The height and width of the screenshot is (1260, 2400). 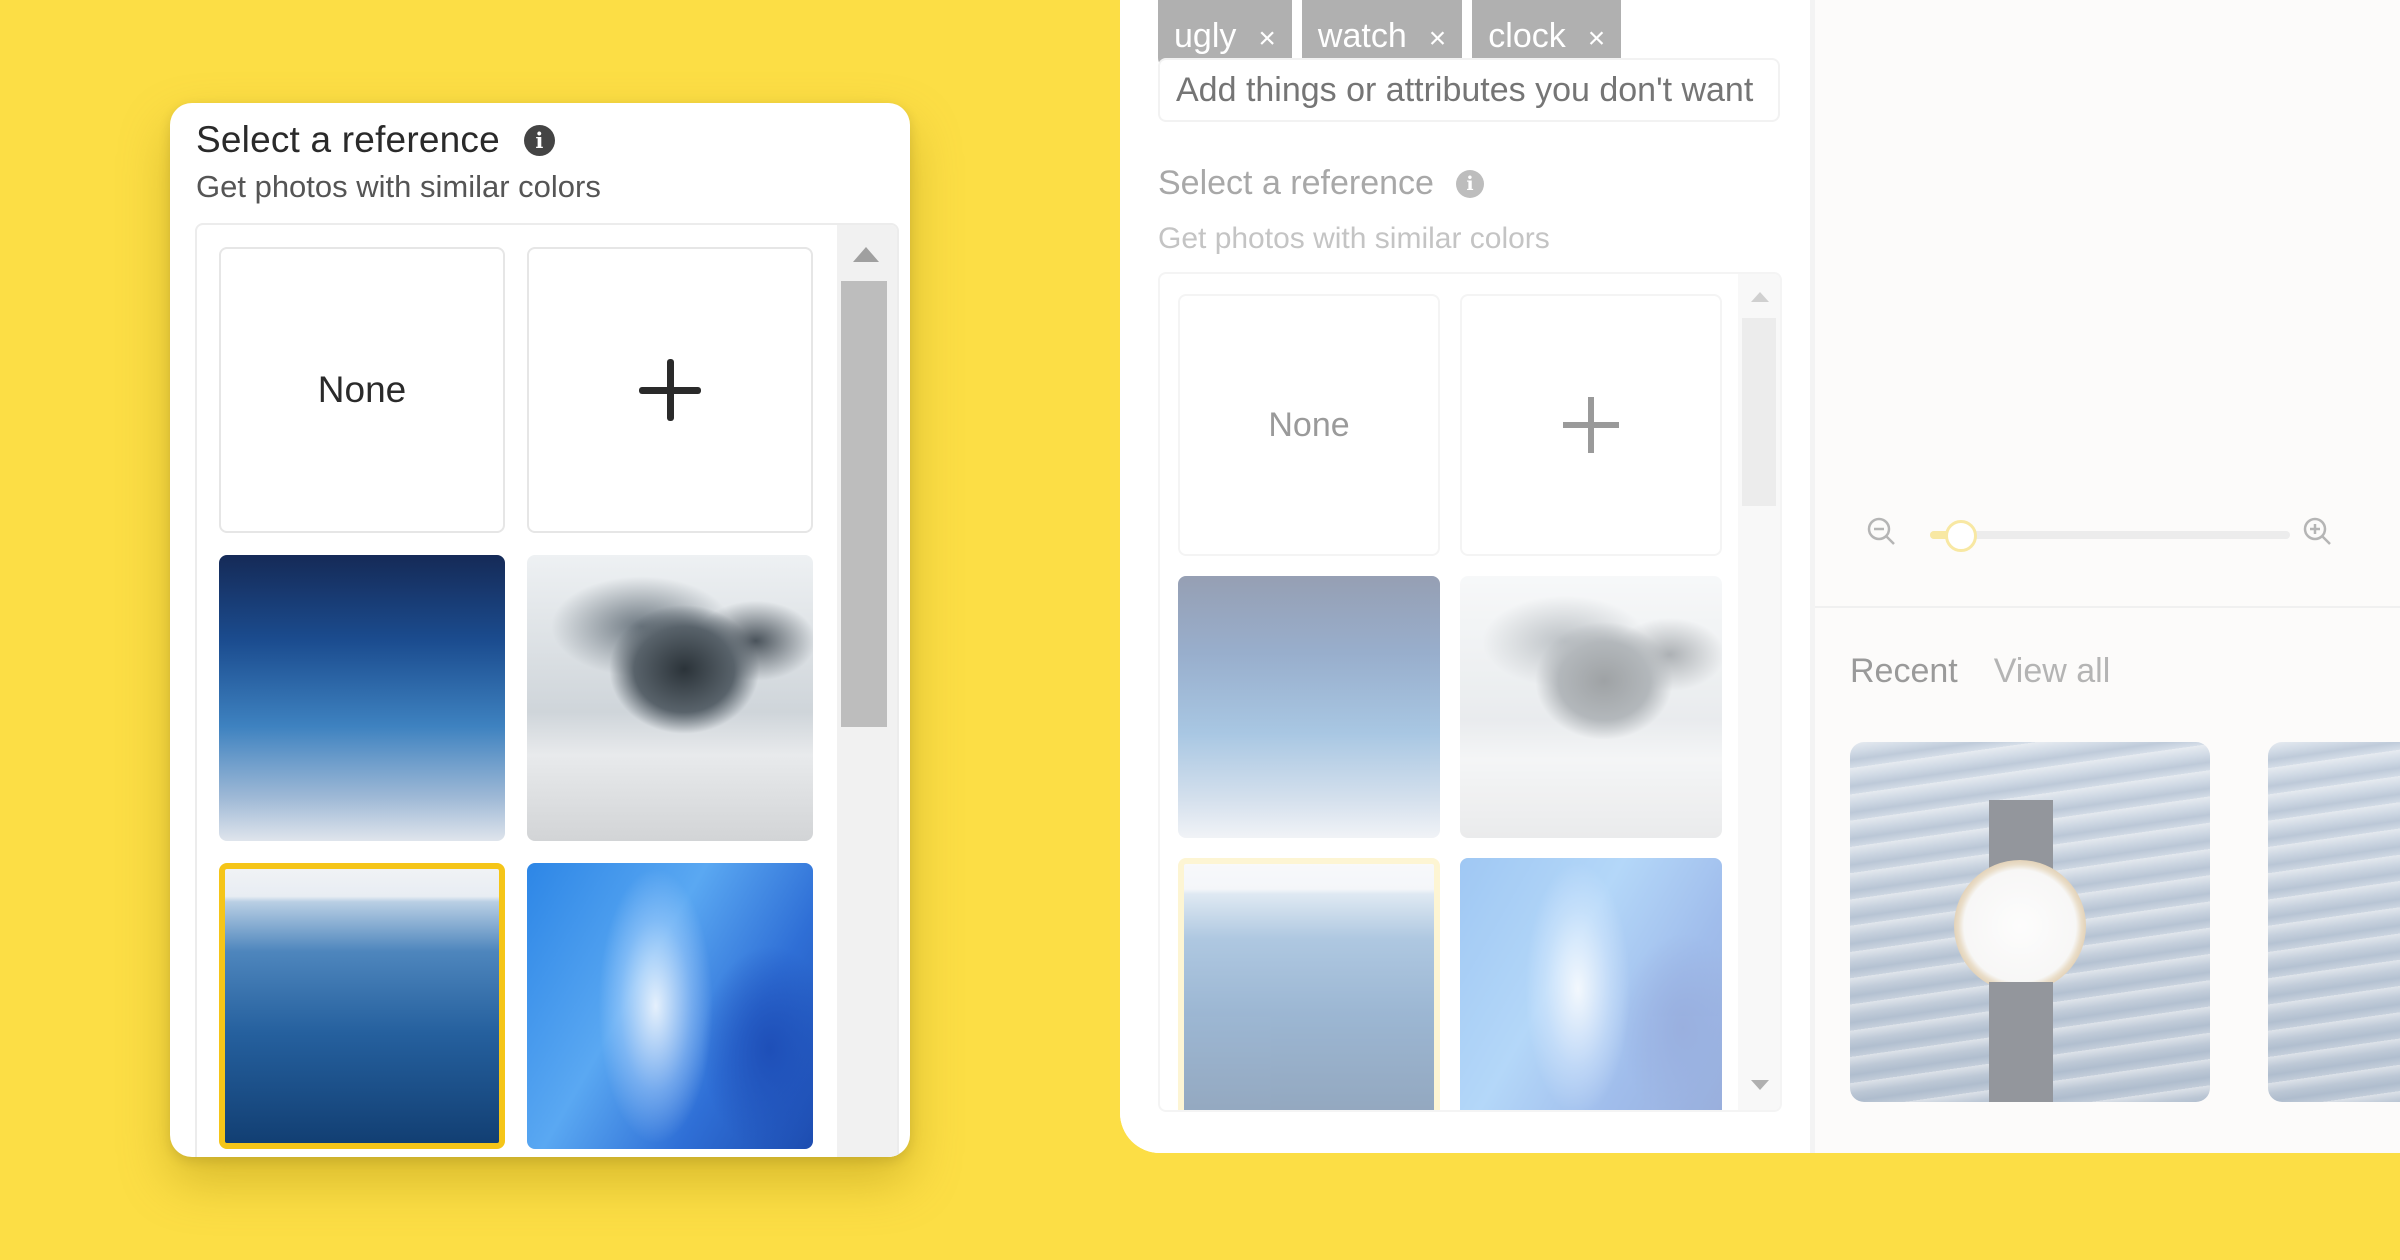 What do you see at coordinates (1960, 536) in the screenshot?
I see `zoom-slider-thumb` at bounding box center [1960, 536].